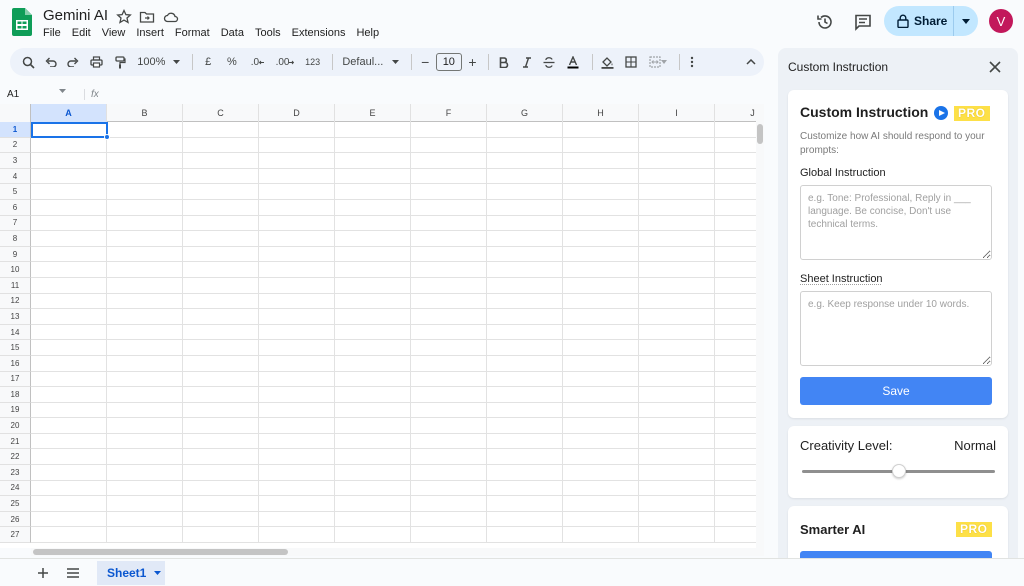  I want to click on account-avatar: V, so click(1001, 21).